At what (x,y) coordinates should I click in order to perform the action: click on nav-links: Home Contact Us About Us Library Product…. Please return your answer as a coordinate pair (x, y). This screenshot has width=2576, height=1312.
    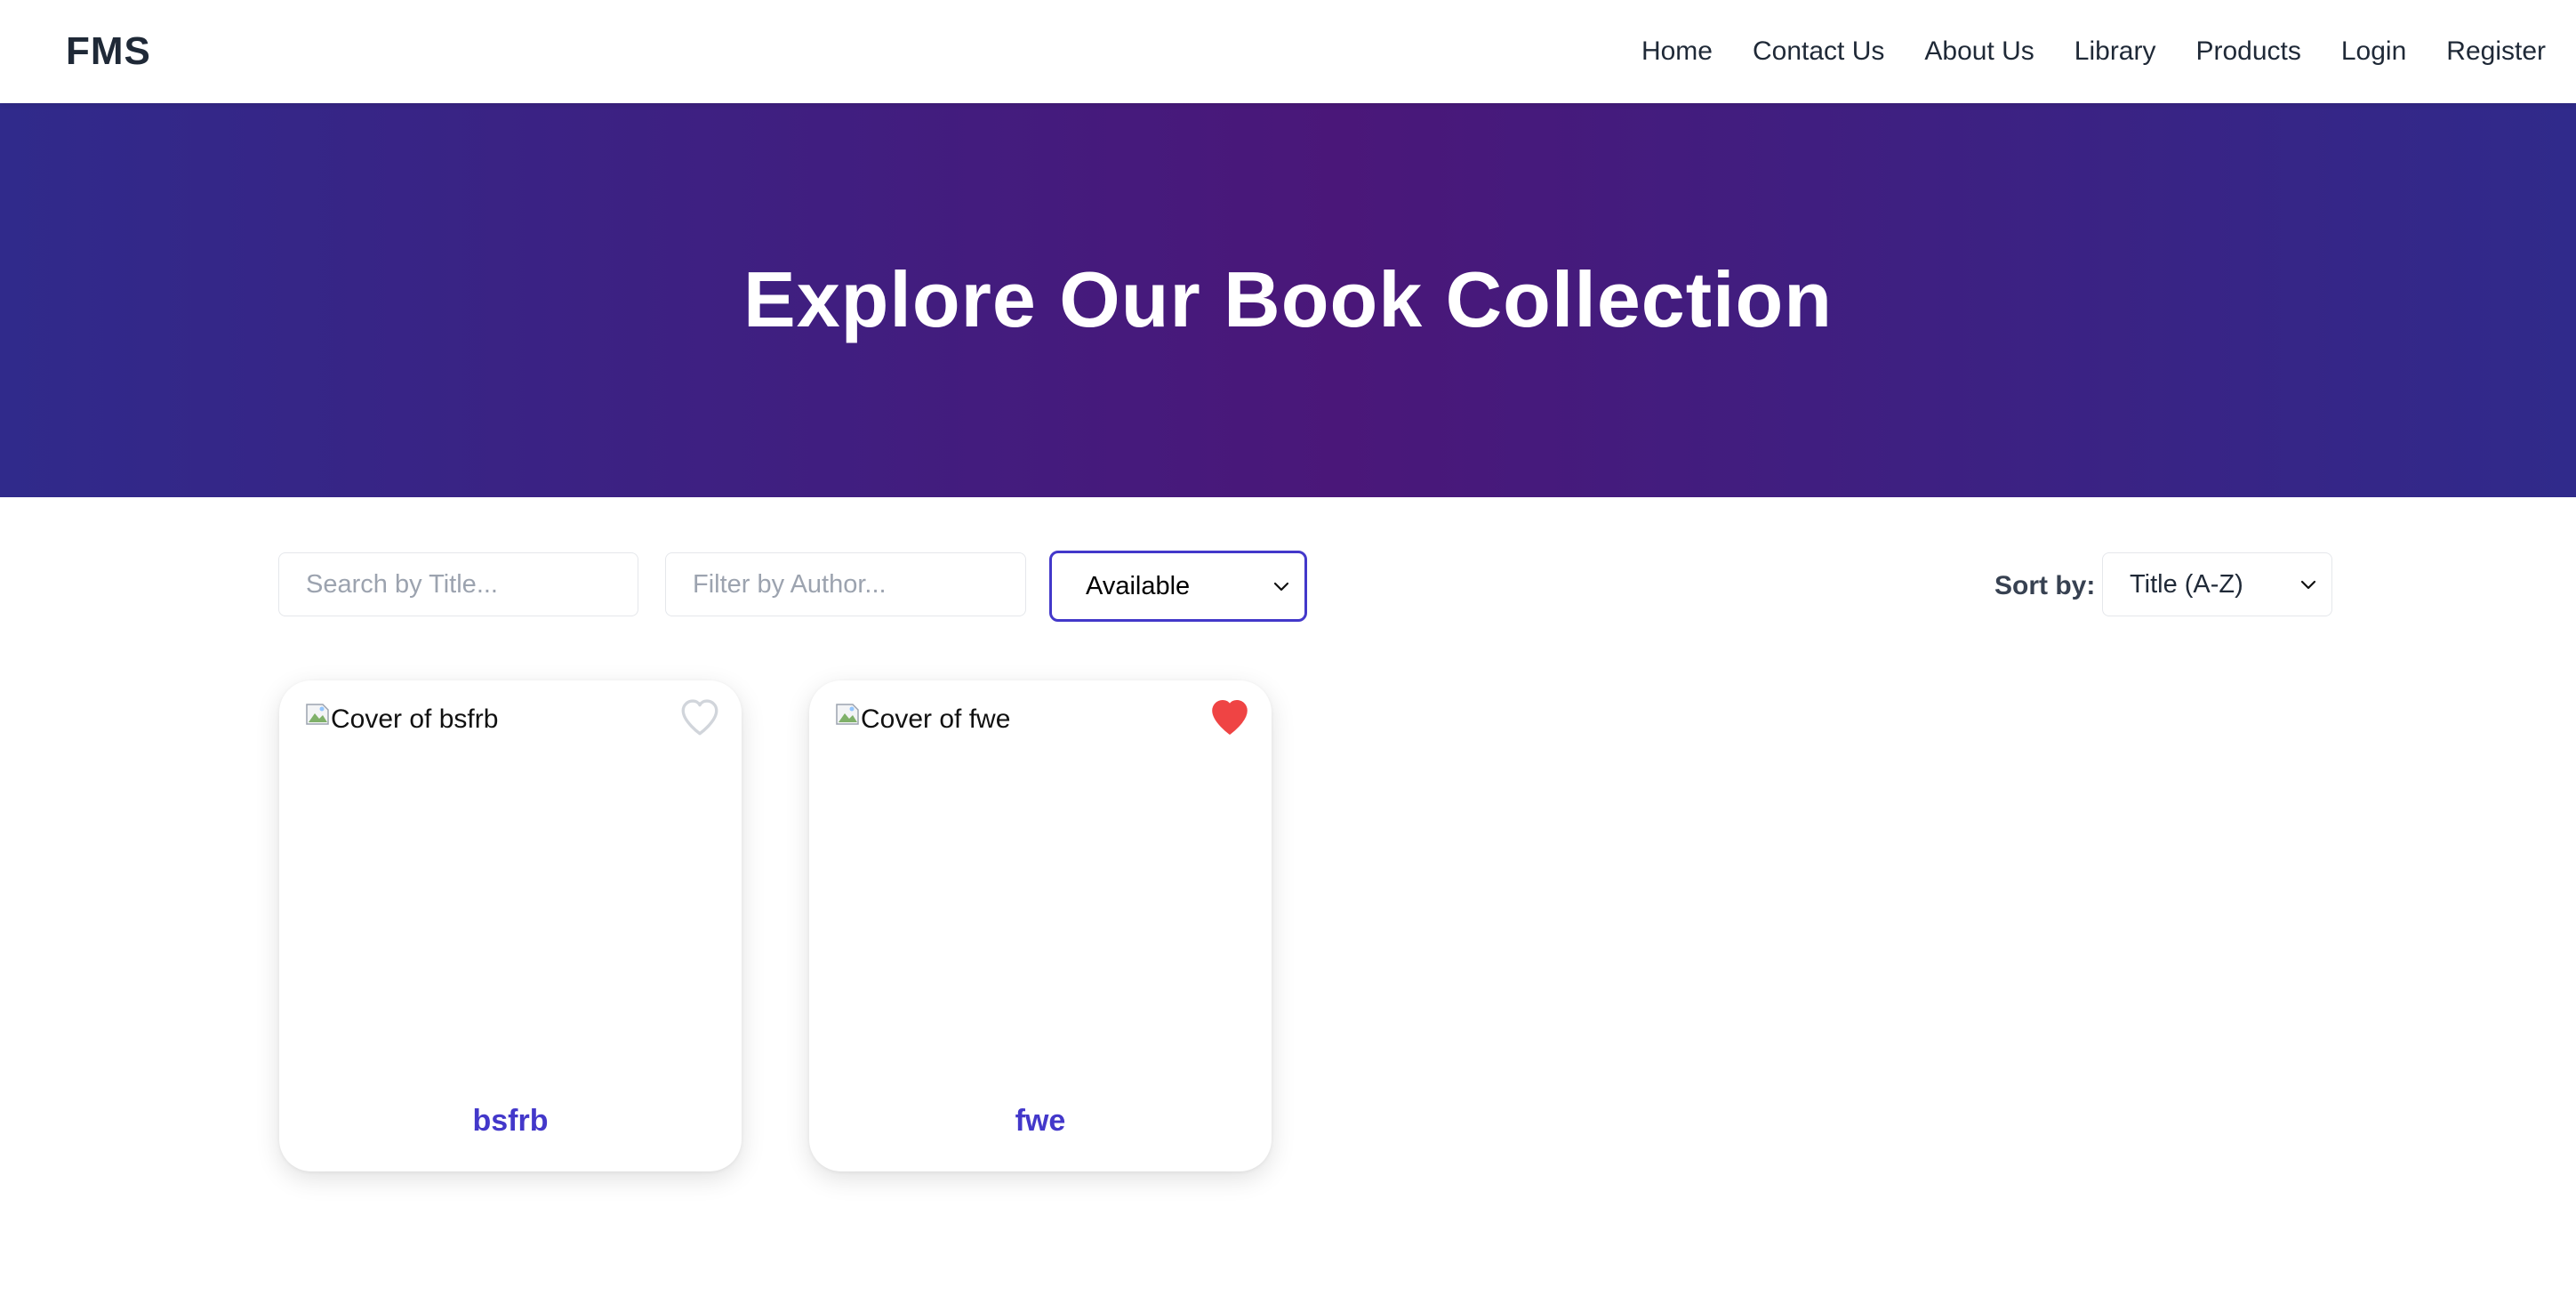
    Looking at the image, I should click on (2093, 51).